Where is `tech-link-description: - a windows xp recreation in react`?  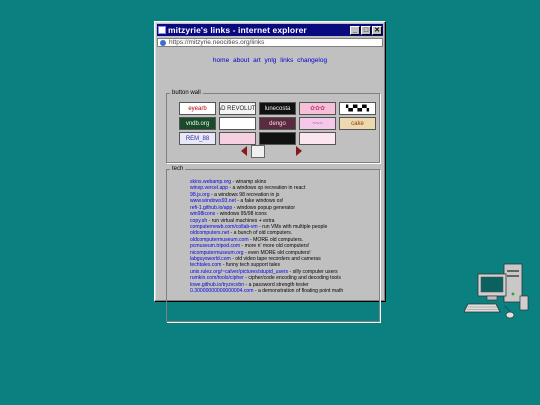 tech-link-description: - a windows xp recreation in react is located at coordinates (266, 188).